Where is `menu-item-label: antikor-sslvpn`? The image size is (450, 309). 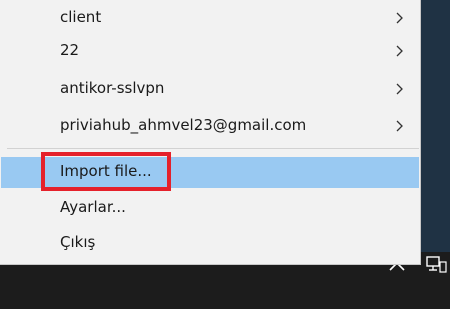 menu-item-label: antikor-sslvpn is located at coordinates (112, 88).